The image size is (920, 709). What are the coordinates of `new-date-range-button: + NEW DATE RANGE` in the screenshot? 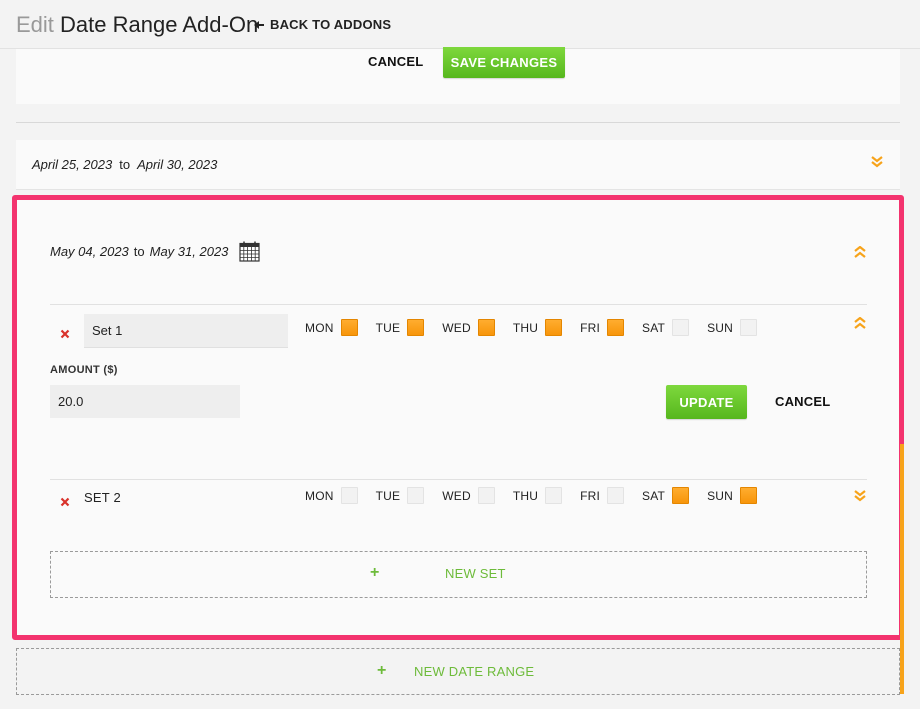 It's located at (458, 671).